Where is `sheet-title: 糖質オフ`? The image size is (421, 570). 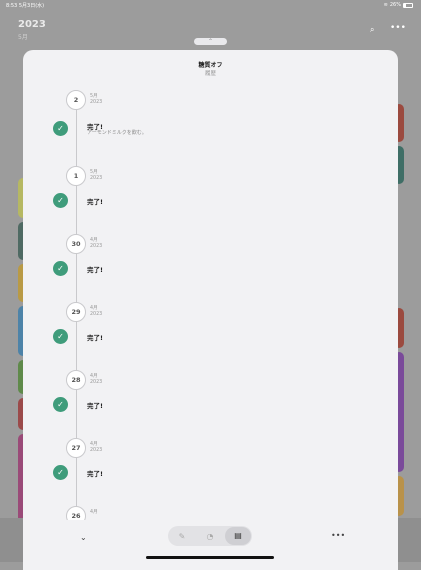 sheet-title: 糖質オフ is located at coordinates (210, 65).